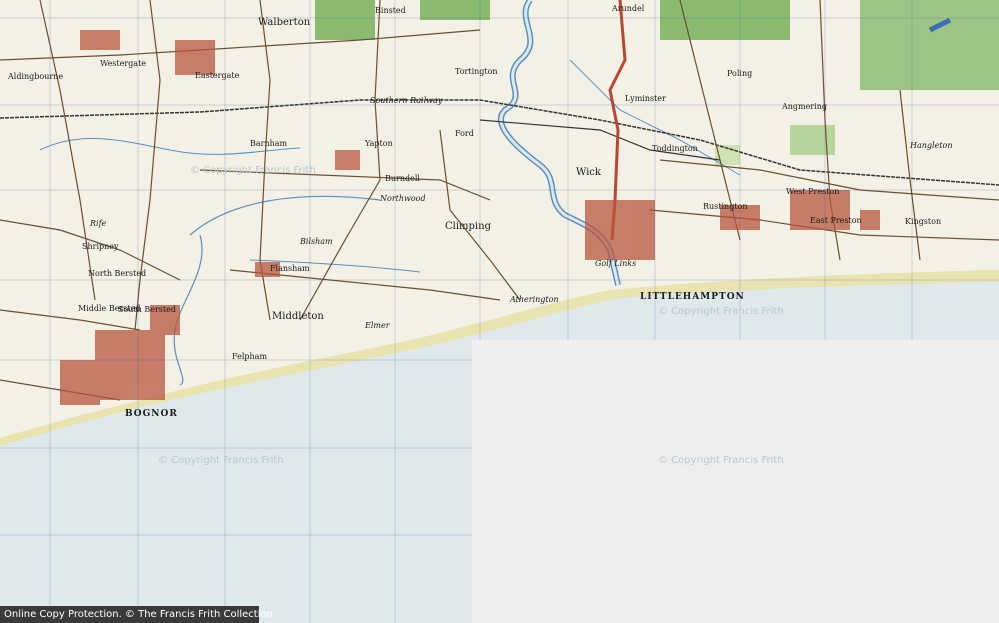 This screenshot has width=999, height=623. Describe the element at coordinates (298, 316) in the screenshot. I see `place-middleton: Middleton` at that location.